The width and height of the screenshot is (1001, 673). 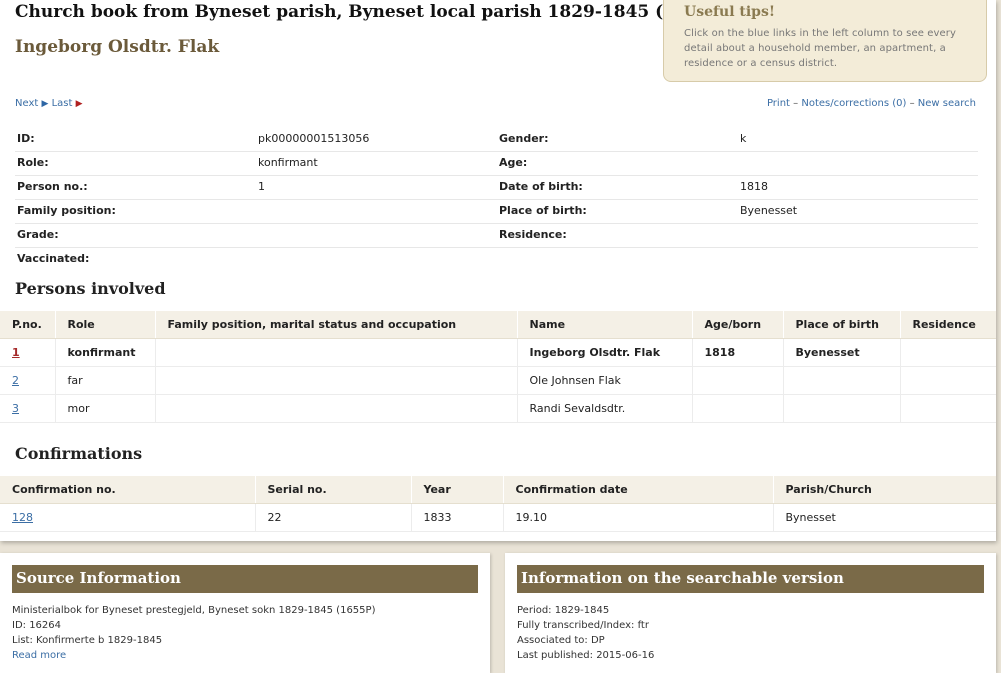 I want to click on place-cell: Byenesset, so click(x=842, y=352).